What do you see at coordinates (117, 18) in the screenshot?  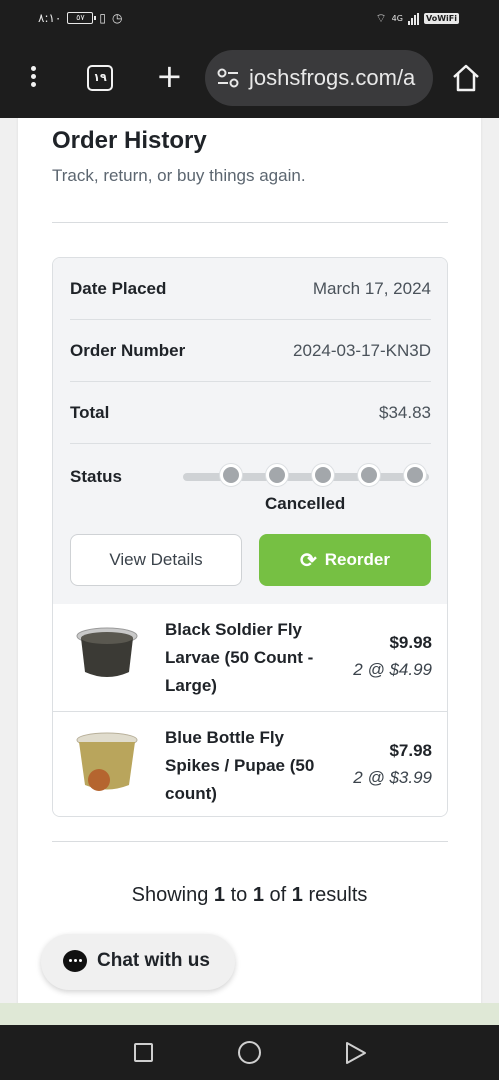 I see `alarm-icon: ◷` at bounding box center [117, 18].